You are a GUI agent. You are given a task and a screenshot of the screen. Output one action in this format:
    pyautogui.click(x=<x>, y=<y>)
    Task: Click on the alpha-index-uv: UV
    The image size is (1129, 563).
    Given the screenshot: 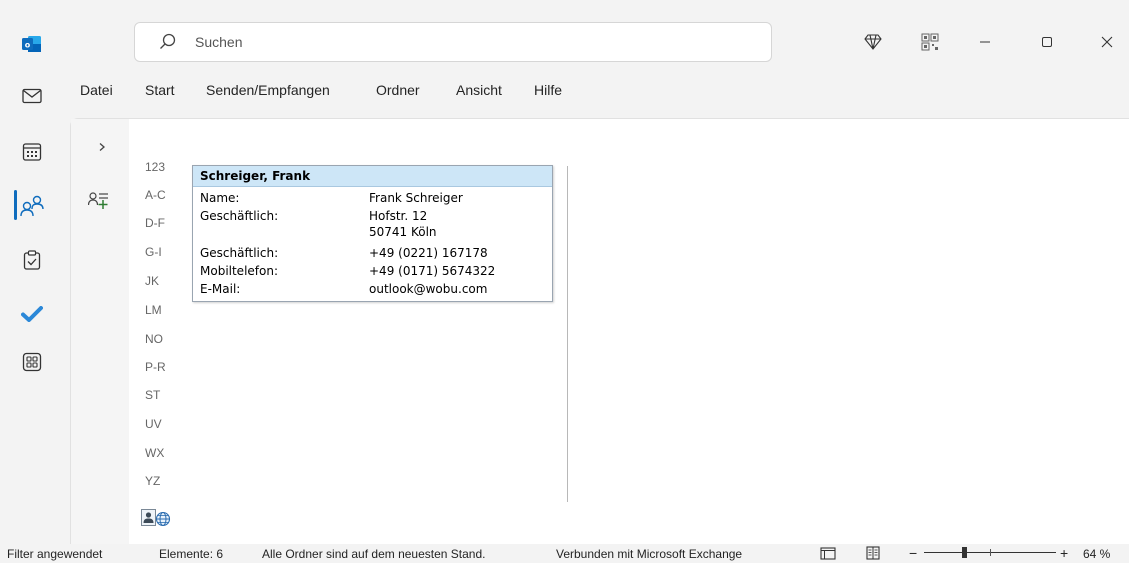 What is the action you would take?
    pyautogui.click(x=157, y=424)
    